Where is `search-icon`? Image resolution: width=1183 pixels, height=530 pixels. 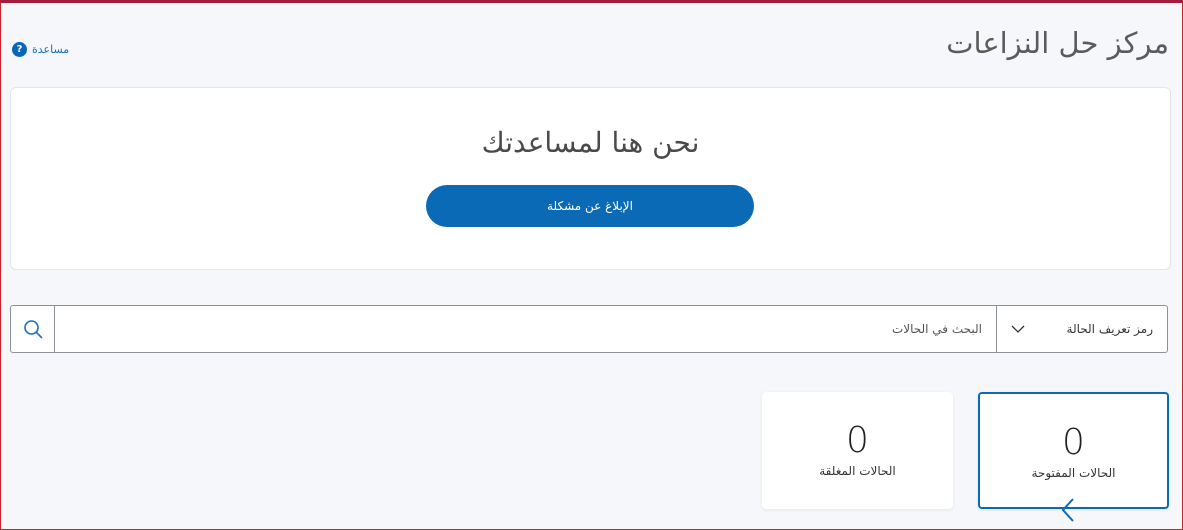
search-icon is located at coordinates (32, 329).